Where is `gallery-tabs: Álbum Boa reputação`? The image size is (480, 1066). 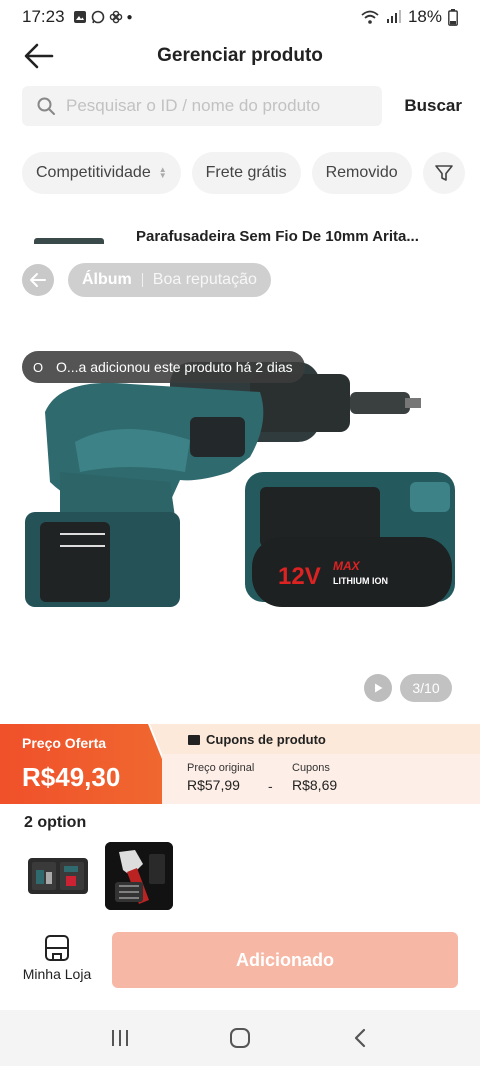
gallery-tabs: Álbum Boa reputação is located at coordinates (169, 280).